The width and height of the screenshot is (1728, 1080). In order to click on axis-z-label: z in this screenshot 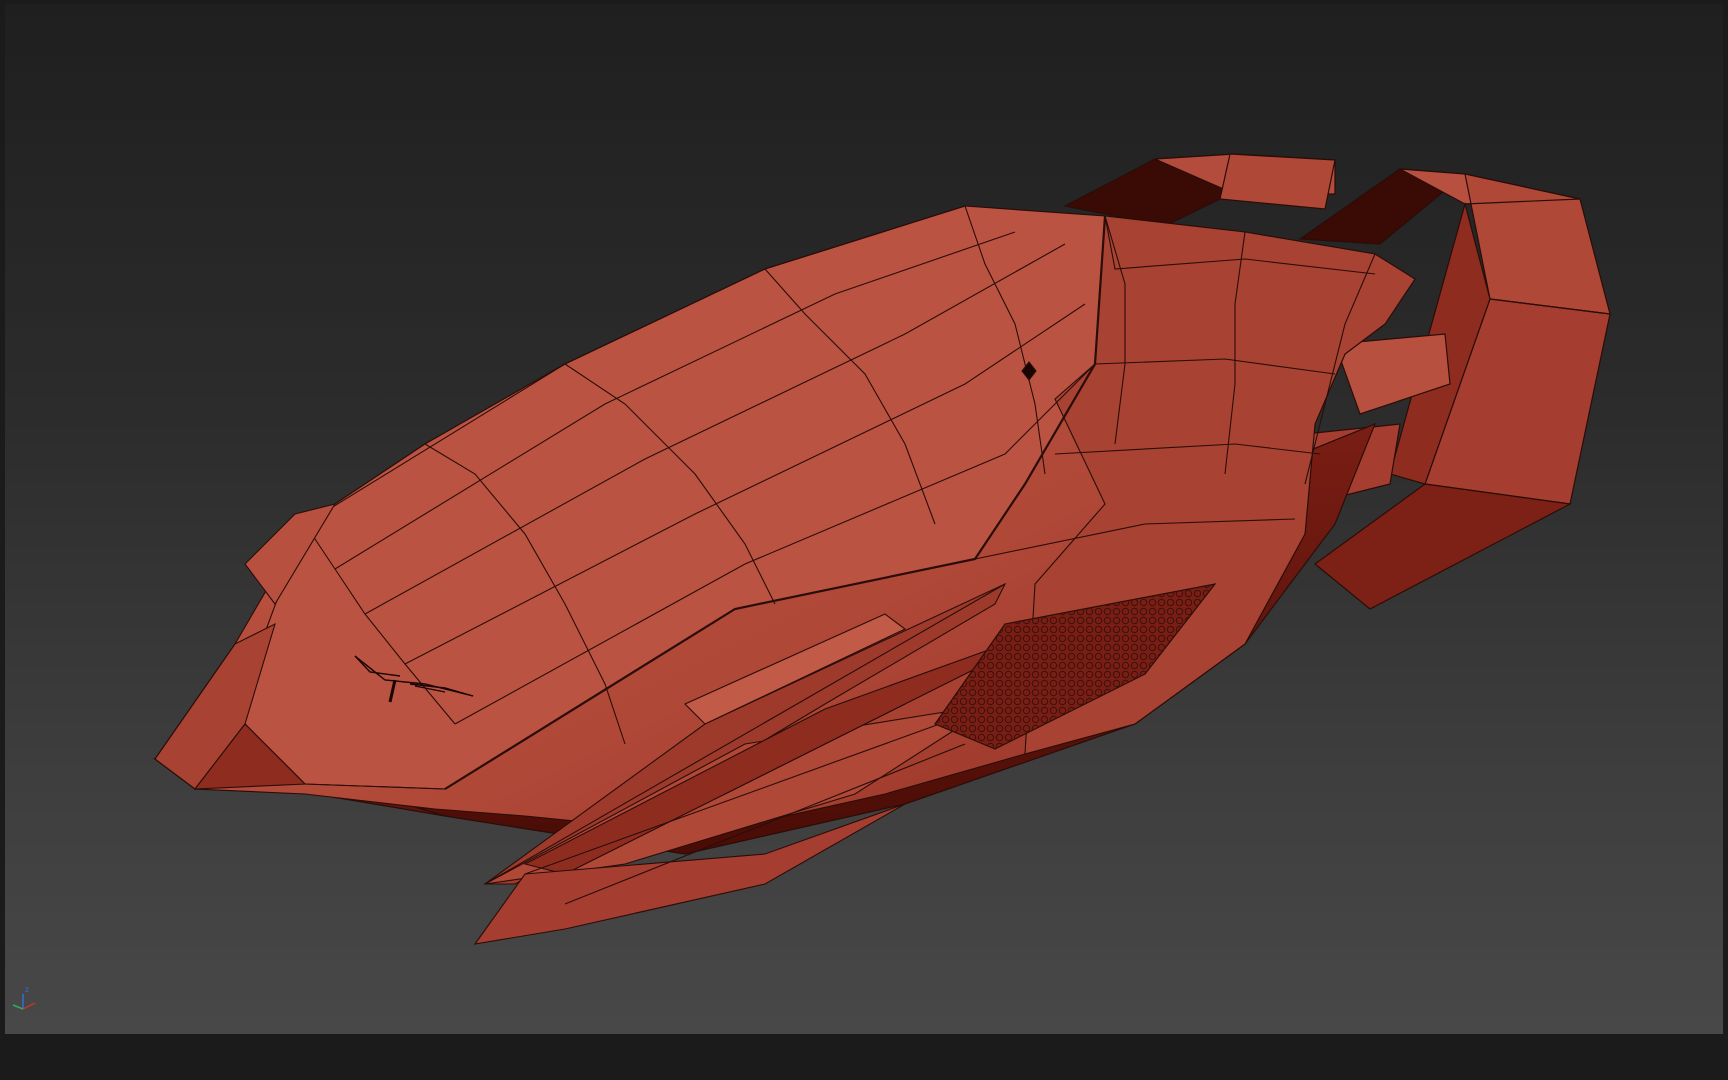, I will do `click(27, 989)`.